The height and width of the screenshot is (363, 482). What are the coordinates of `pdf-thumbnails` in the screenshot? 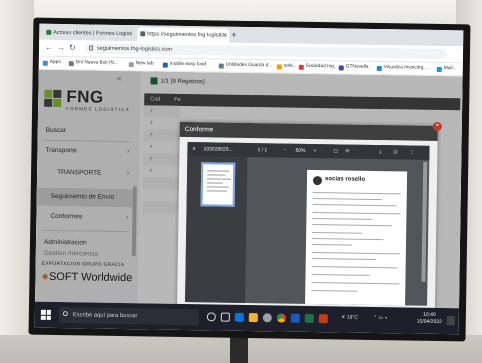 It's located at (216, 229).